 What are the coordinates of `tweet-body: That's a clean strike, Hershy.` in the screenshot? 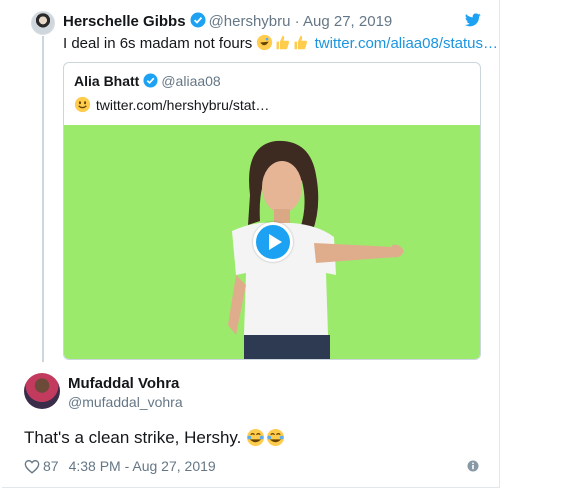 It's located at (133, 437).